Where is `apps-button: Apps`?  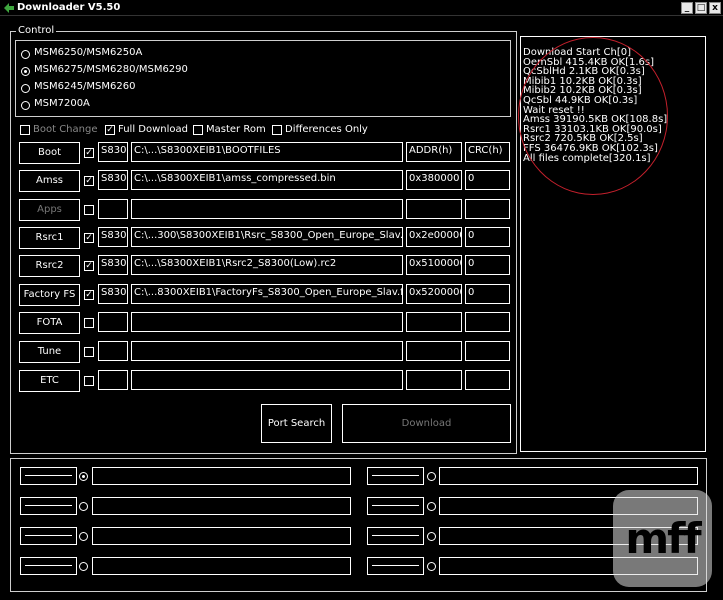
apps-button: Apps is located at coordinates (49, 210).